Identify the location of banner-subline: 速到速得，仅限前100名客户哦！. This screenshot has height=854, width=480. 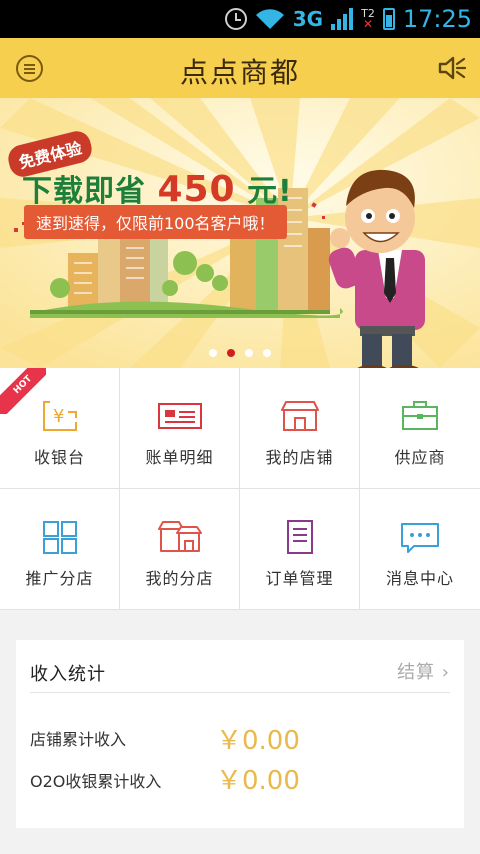
(155, 222).